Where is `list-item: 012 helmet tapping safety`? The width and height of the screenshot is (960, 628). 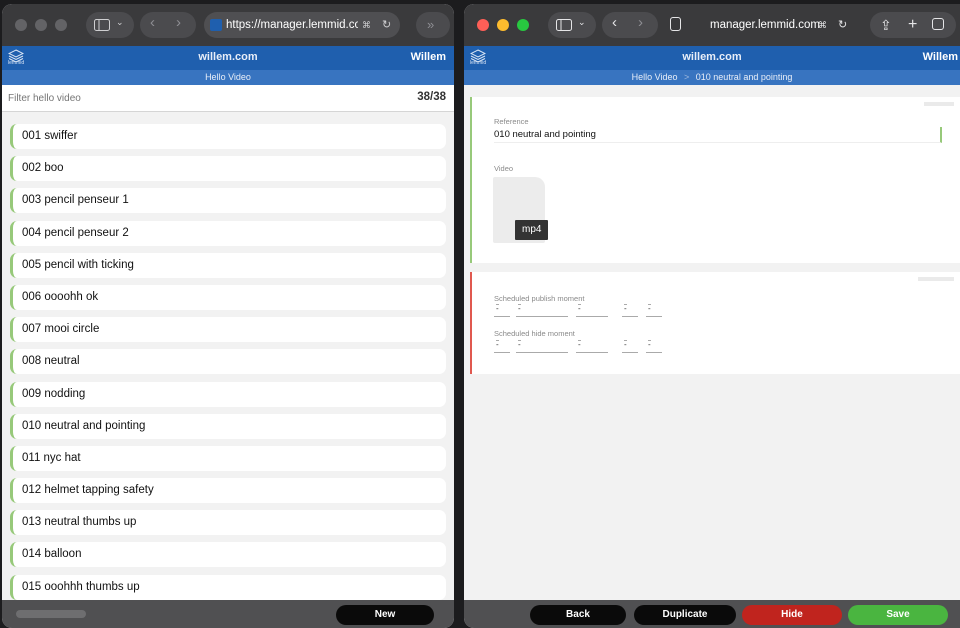
list-item: 012 helmet tapping safety is located at coordinates (228, 491).